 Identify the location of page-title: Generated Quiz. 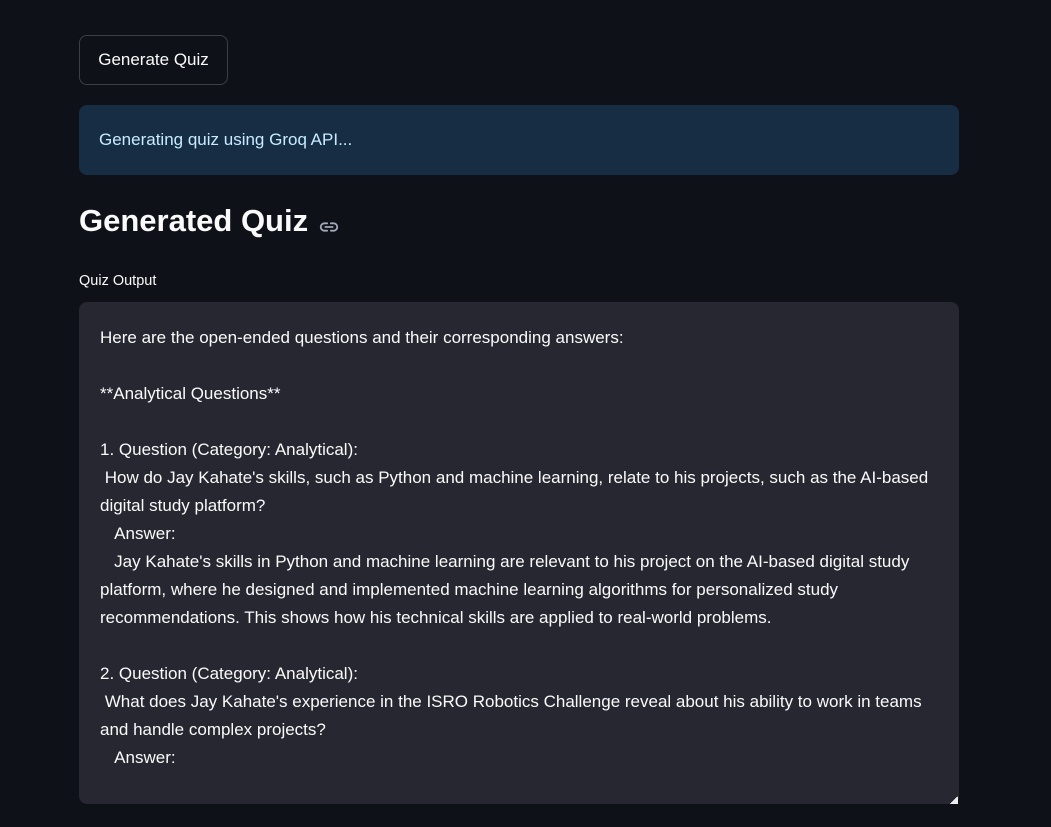
(209, 221).